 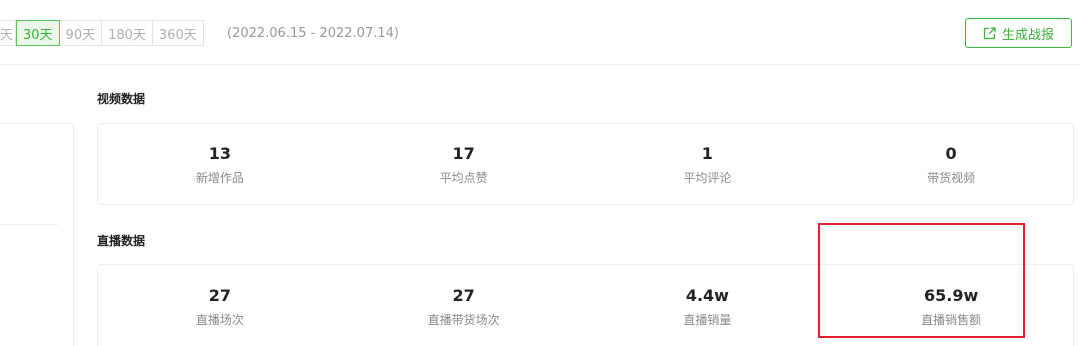 I want to click on share-external-icon, so click(x=989, y=33).